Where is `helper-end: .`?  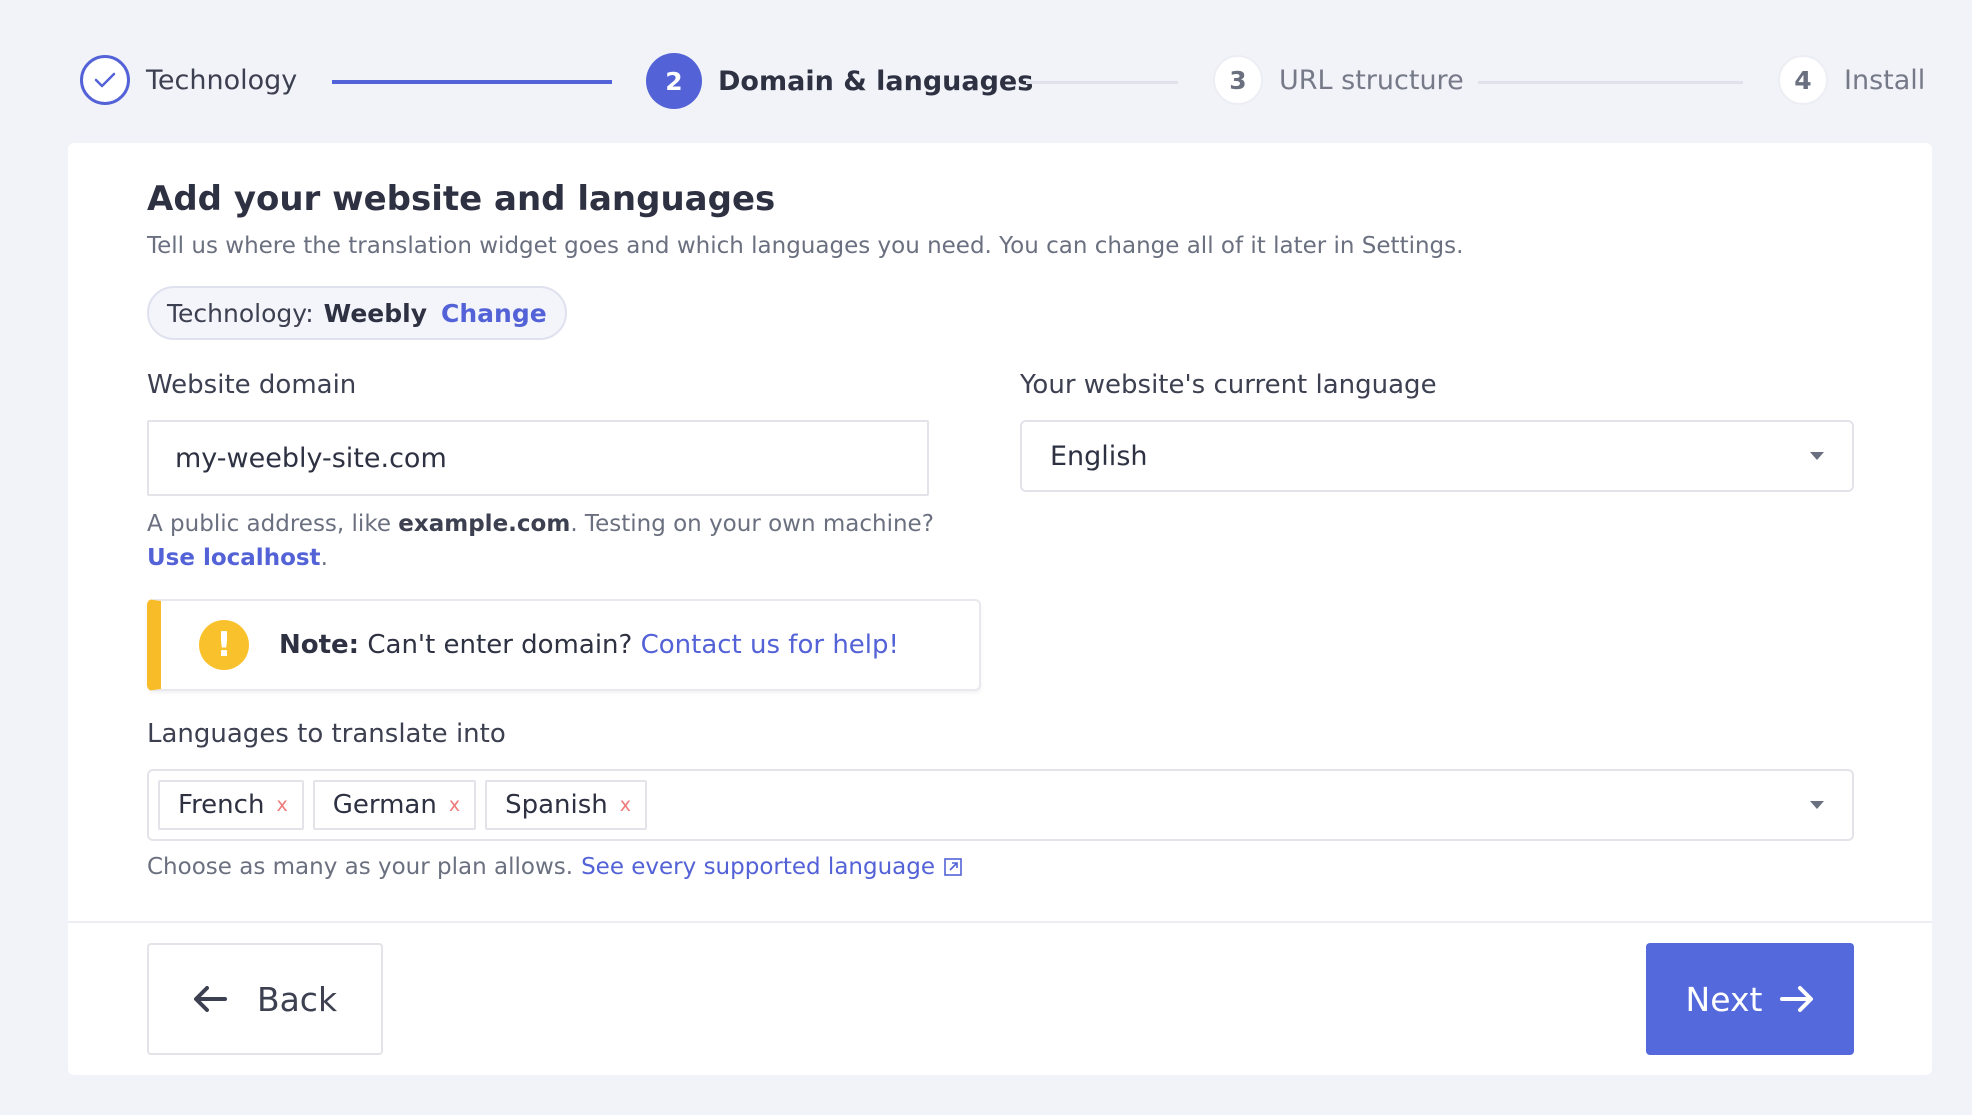 helper-end: . is located at coordinates (324, 558).